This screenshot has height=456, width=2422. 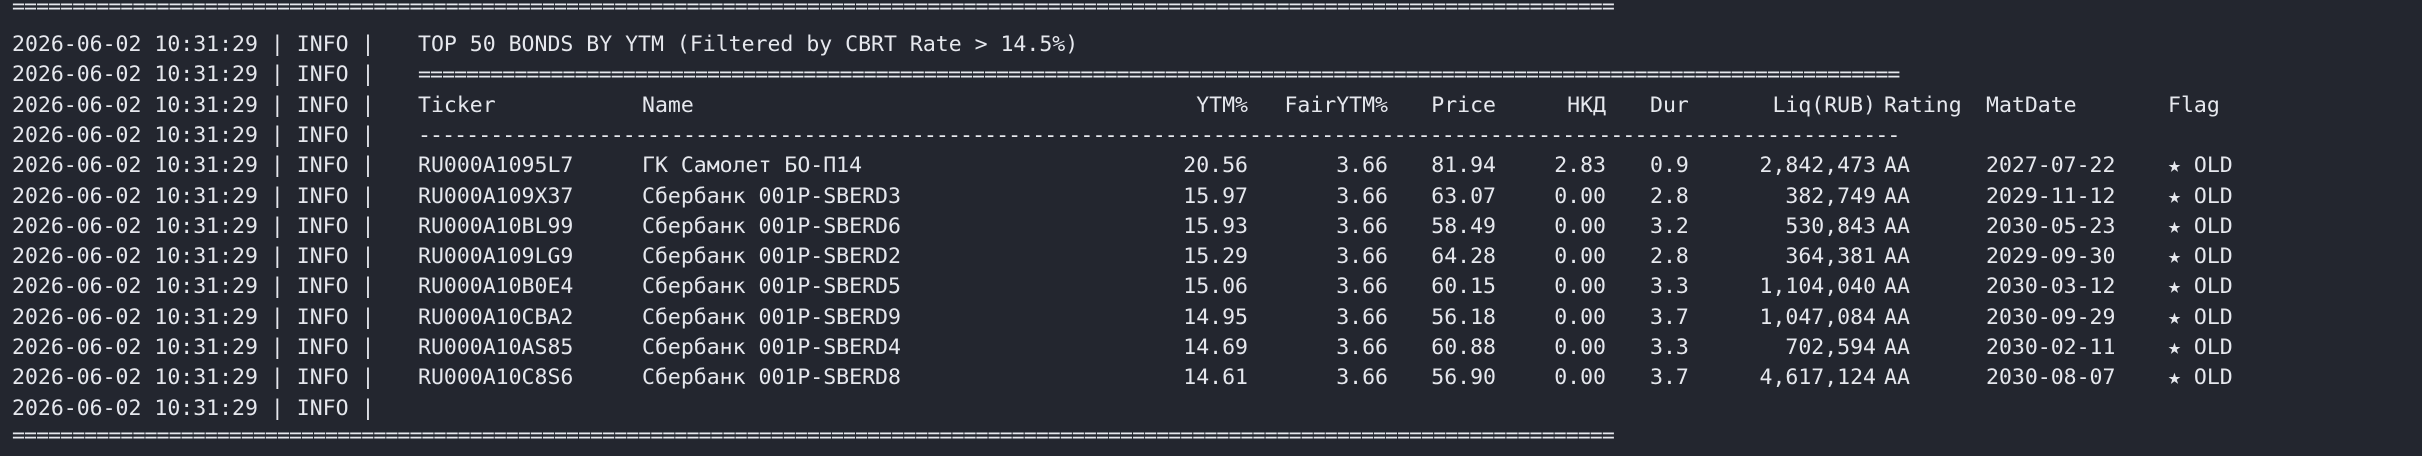 I want to click on cell-ticker: RU000A10B0E4, so click(x=496, y=287).